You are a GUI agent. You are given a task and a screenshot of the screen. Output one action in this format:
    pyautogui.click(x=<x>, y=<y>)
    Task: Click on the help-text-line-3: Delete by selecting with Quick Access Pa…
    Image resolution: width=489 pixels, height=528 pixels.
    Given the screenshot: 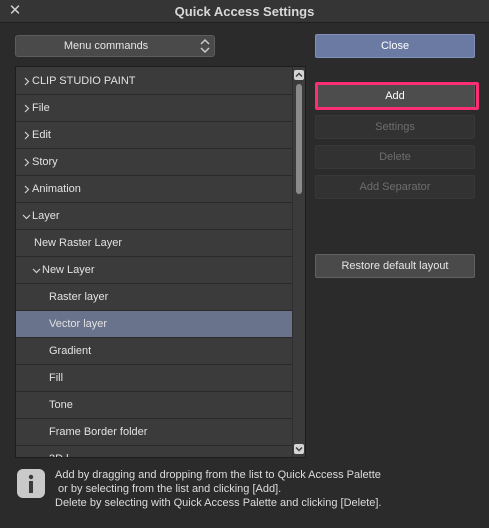 What is the action you would take?
    pyautogui.click(x=218, y=503)
    